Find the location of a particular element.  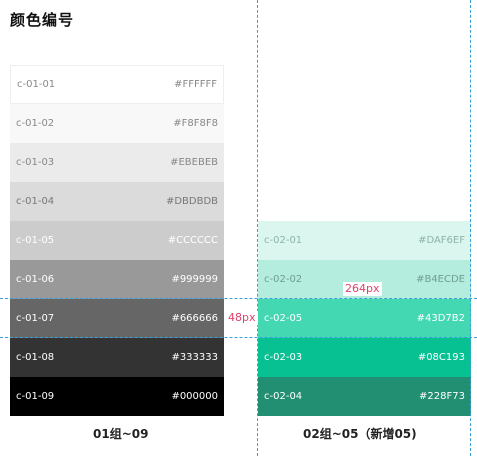

color-swatch: c-02-05 #43D7B2 is located at coordinates (364, 318).